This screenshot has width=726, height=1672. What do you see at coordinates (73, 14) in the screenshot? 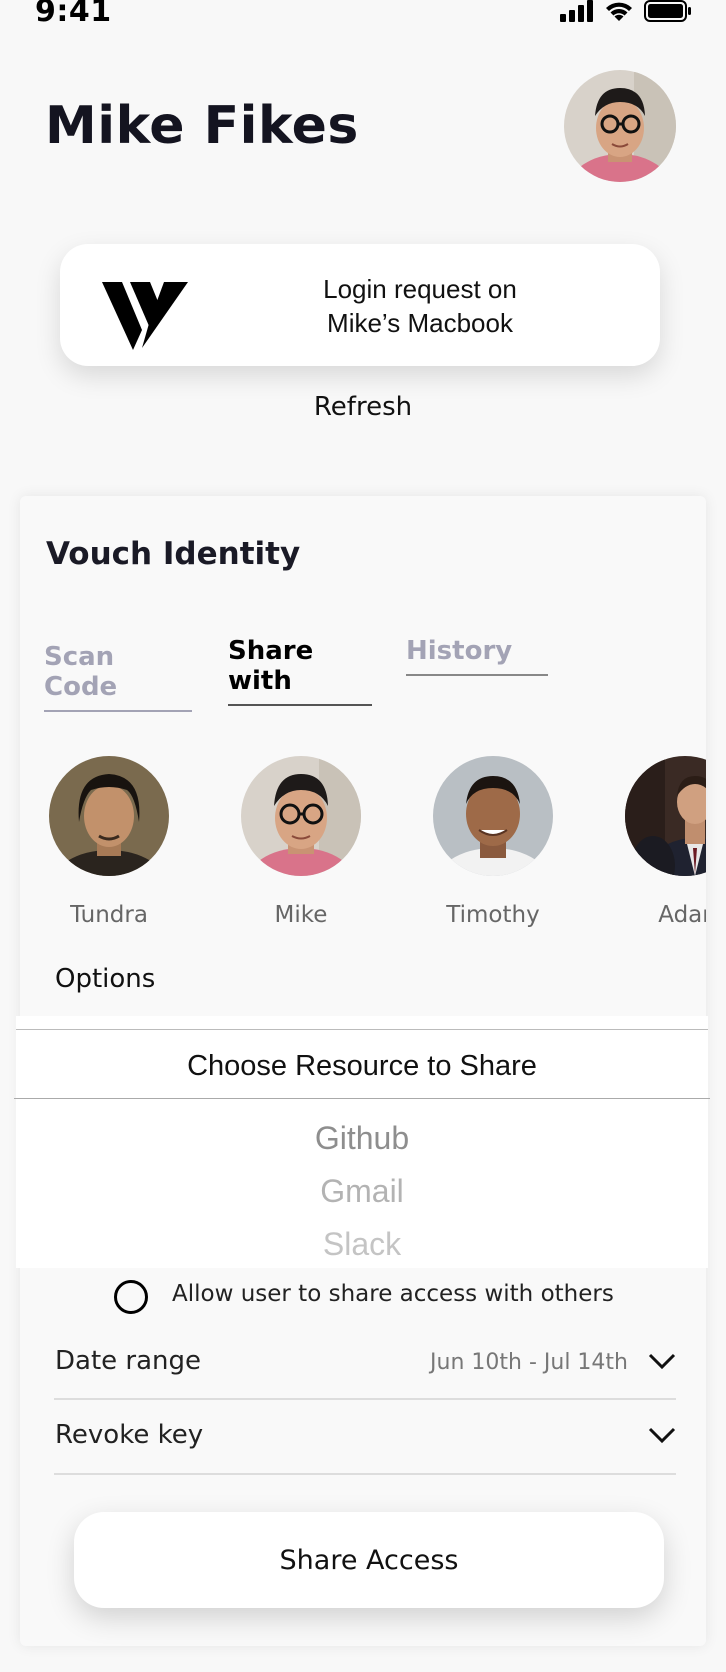
I see `status-time: 9:41` at bounding box center [73, 14].